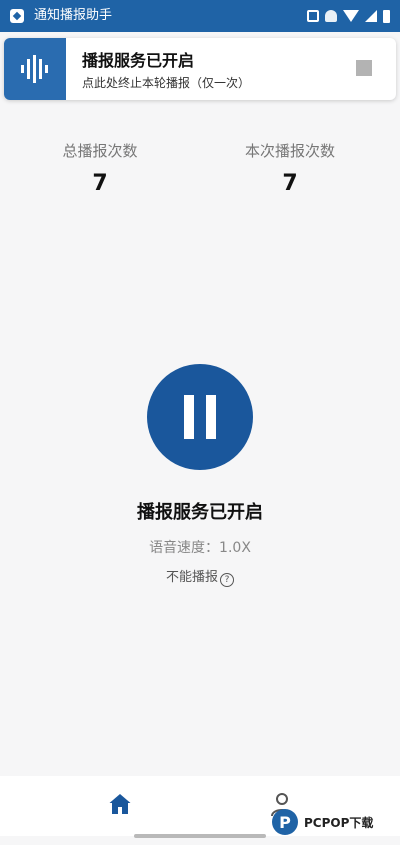  Describe the element at coordinates (227, 580) in the screenshot. I see `question-icon: ?` at that location.